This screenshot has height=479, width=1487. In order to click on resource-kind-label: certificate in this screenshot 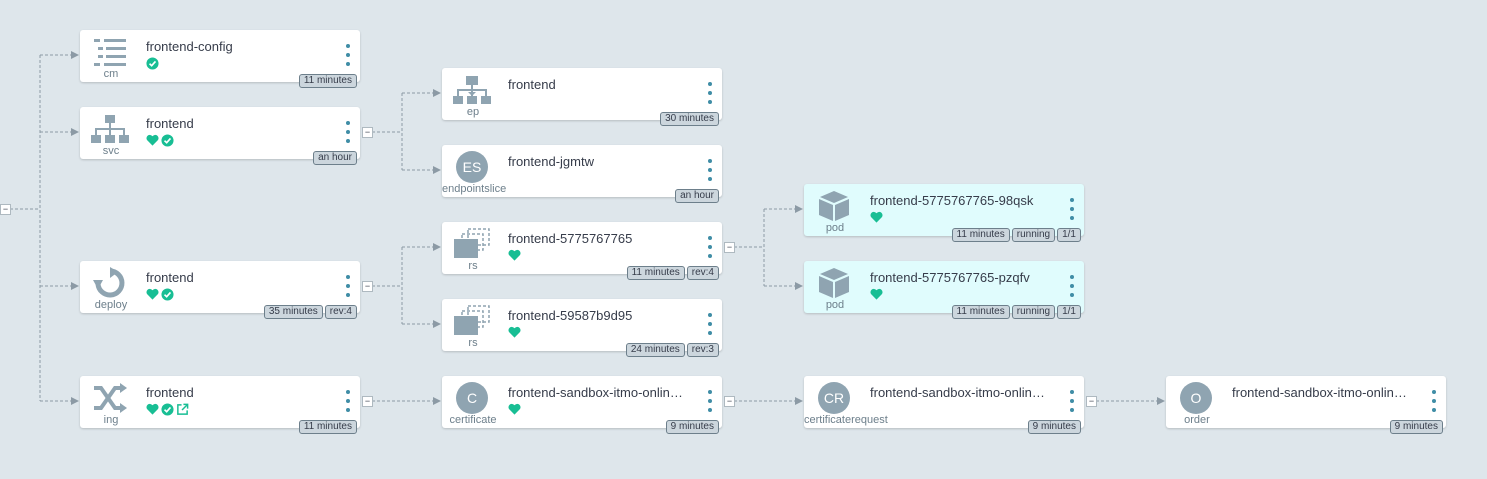, I will do `click(473, 420)`.